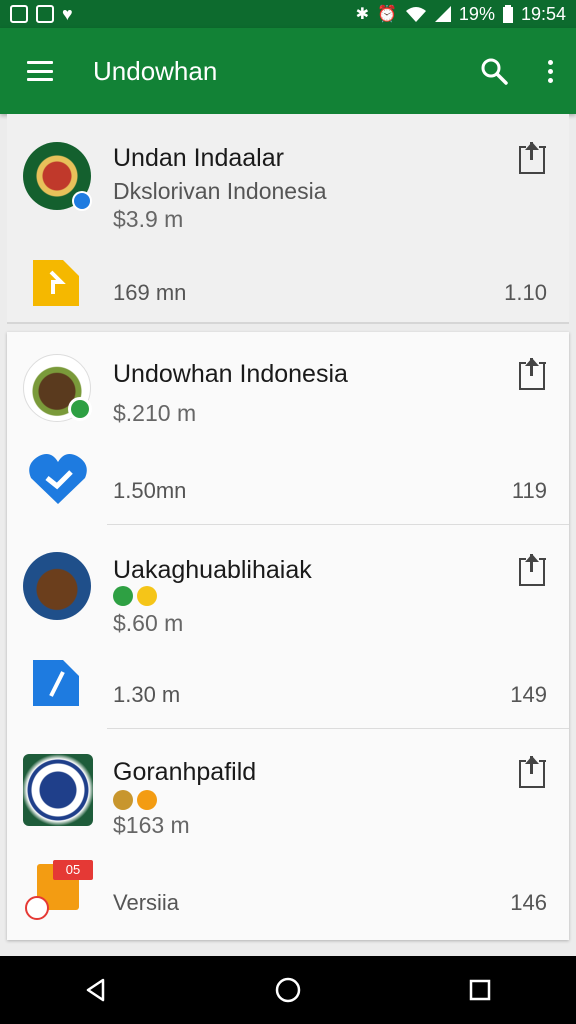  What do you see at coordinates (212, 570) in the screenshot?
I see `entry-title: Uakaghuablihaiak` at bounding box center [212, 570].